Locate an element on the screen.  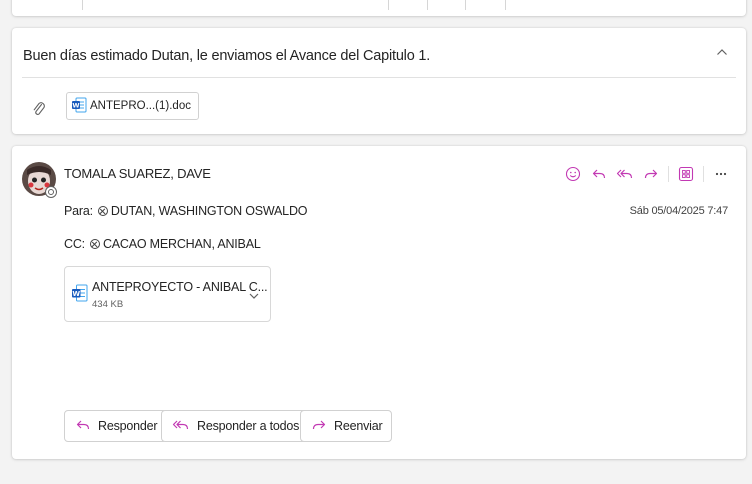
forward-button: Reenviar is located at coordinates (346, 426).